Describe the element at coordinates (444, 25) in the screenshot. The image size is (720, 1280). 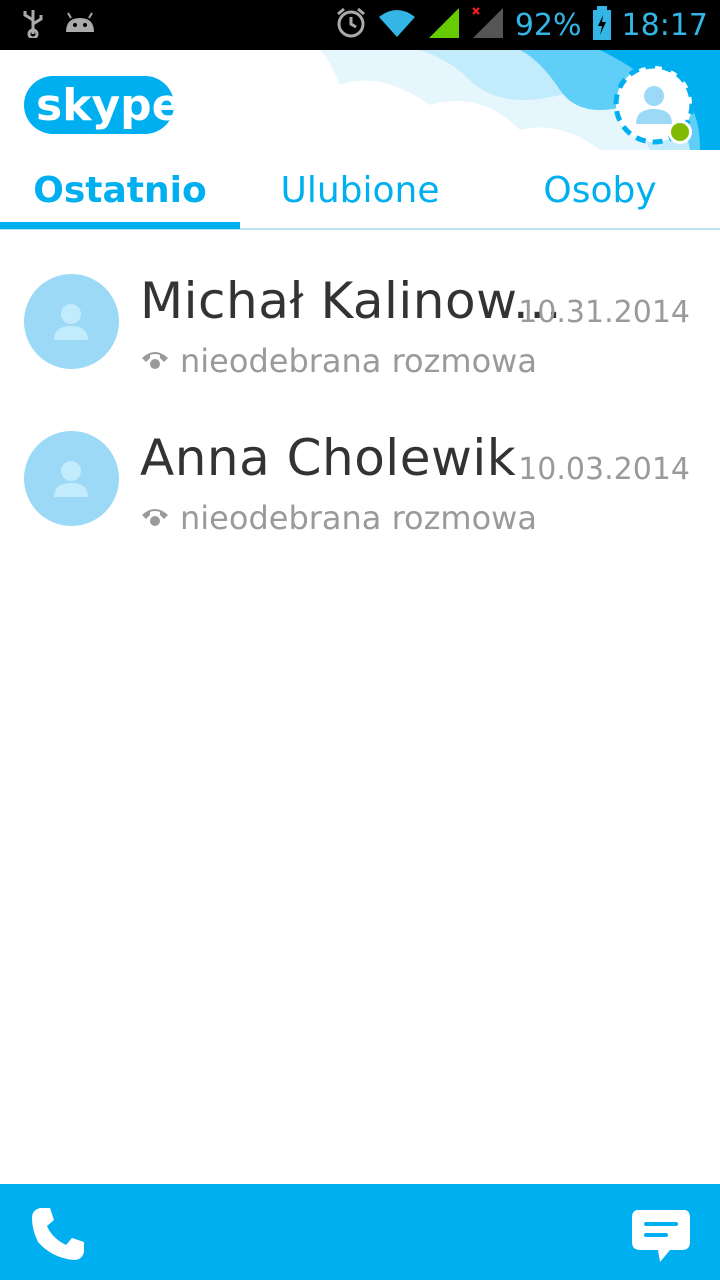
I see `signal-icon` at that location.